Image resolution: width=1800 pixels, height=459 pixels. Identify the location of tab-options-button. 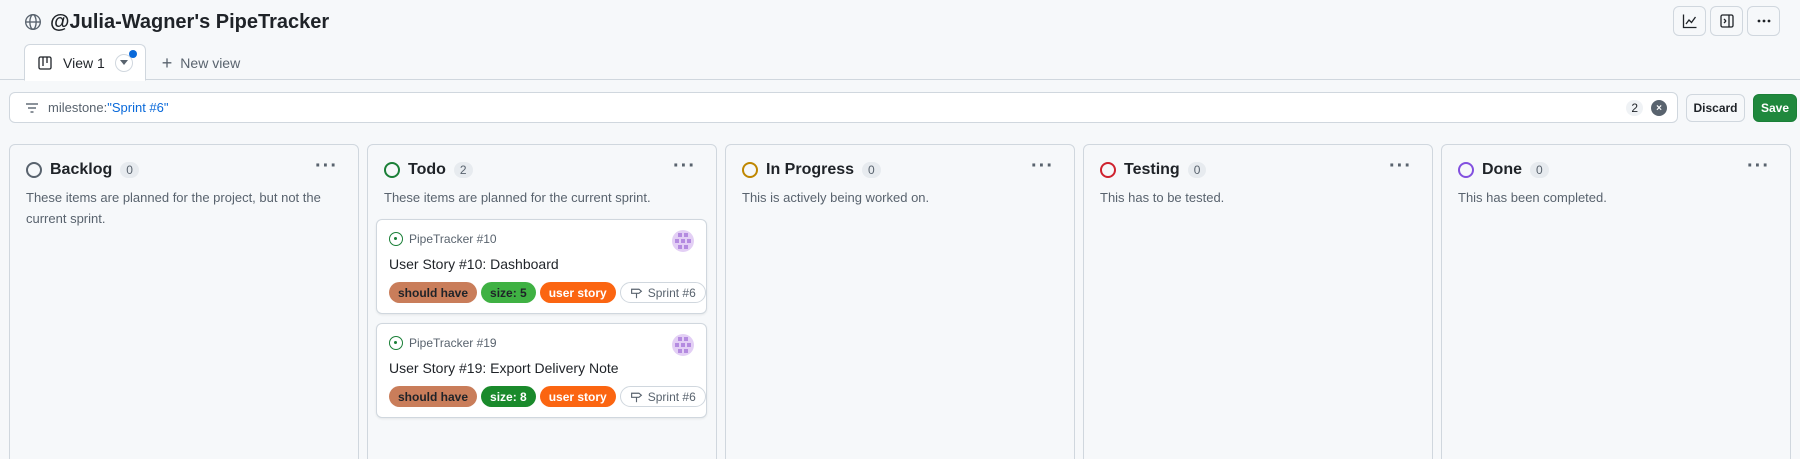
(125, 60).